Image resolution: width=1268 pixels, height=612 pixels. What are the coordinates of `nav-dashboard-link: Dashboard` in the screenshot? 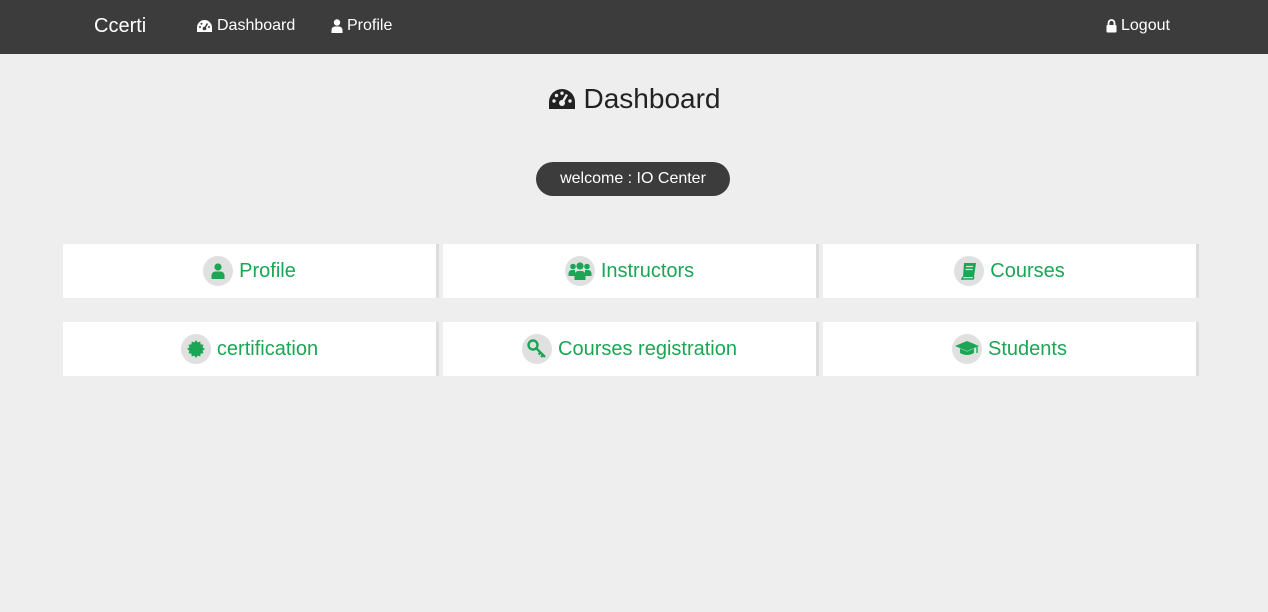 It's located at (245, 26).